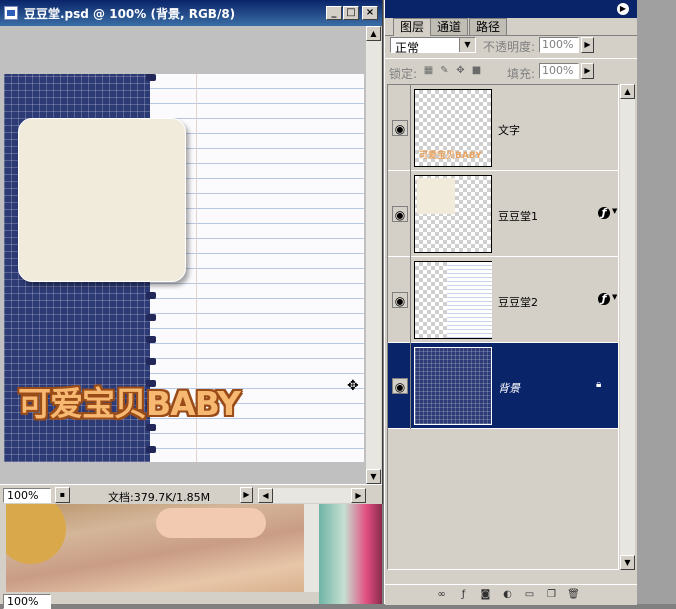 Image resolution: width=676 pixels, height=609 pixels. Describe the element at coordinates (62, 495) in the screenshot. I see `zoom-menu-button: ▪` at that location.